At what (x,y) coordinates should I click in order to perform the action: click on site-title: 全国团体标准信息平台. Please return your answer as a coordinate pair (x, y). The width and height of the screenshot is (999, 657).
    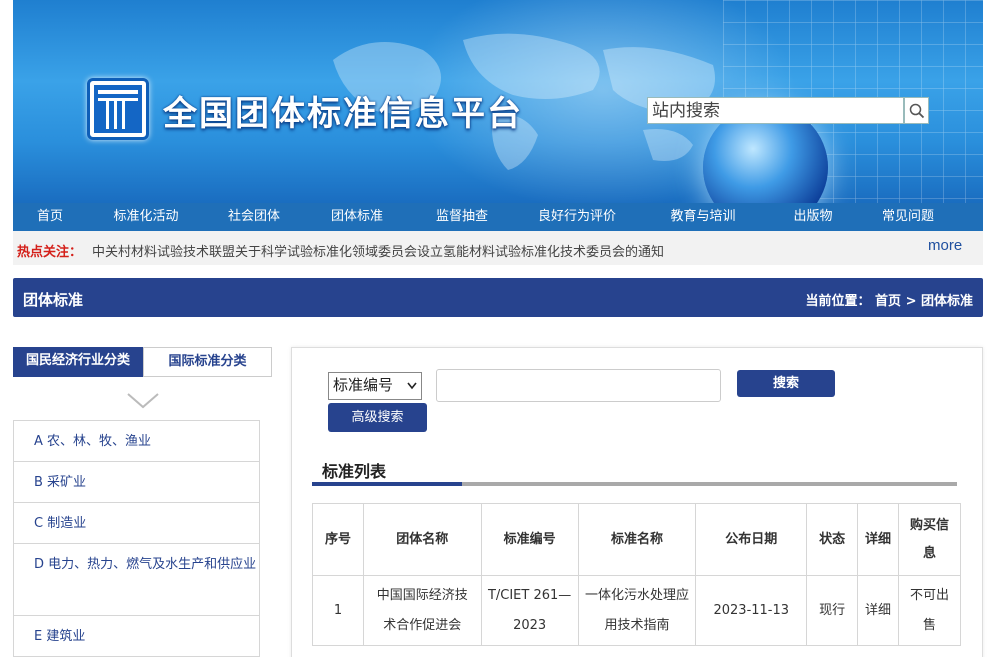
    Looking at the image, I should click on (343, 114).